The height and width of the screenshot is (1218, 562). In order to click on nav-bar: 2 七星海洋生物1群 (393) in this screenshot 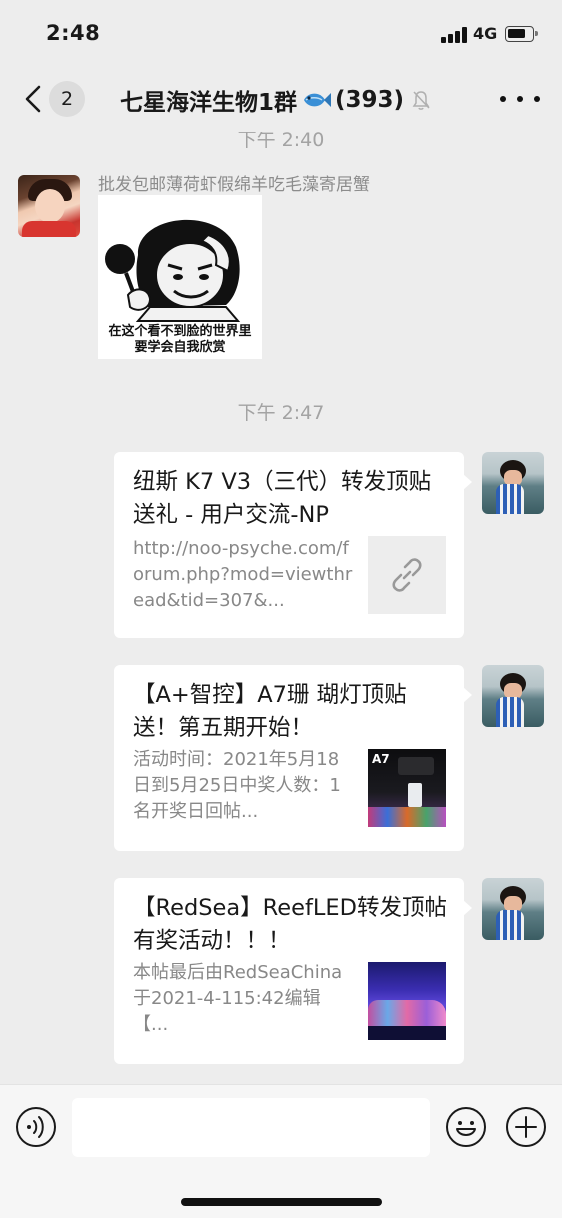, I will do `click(281, 98)`.